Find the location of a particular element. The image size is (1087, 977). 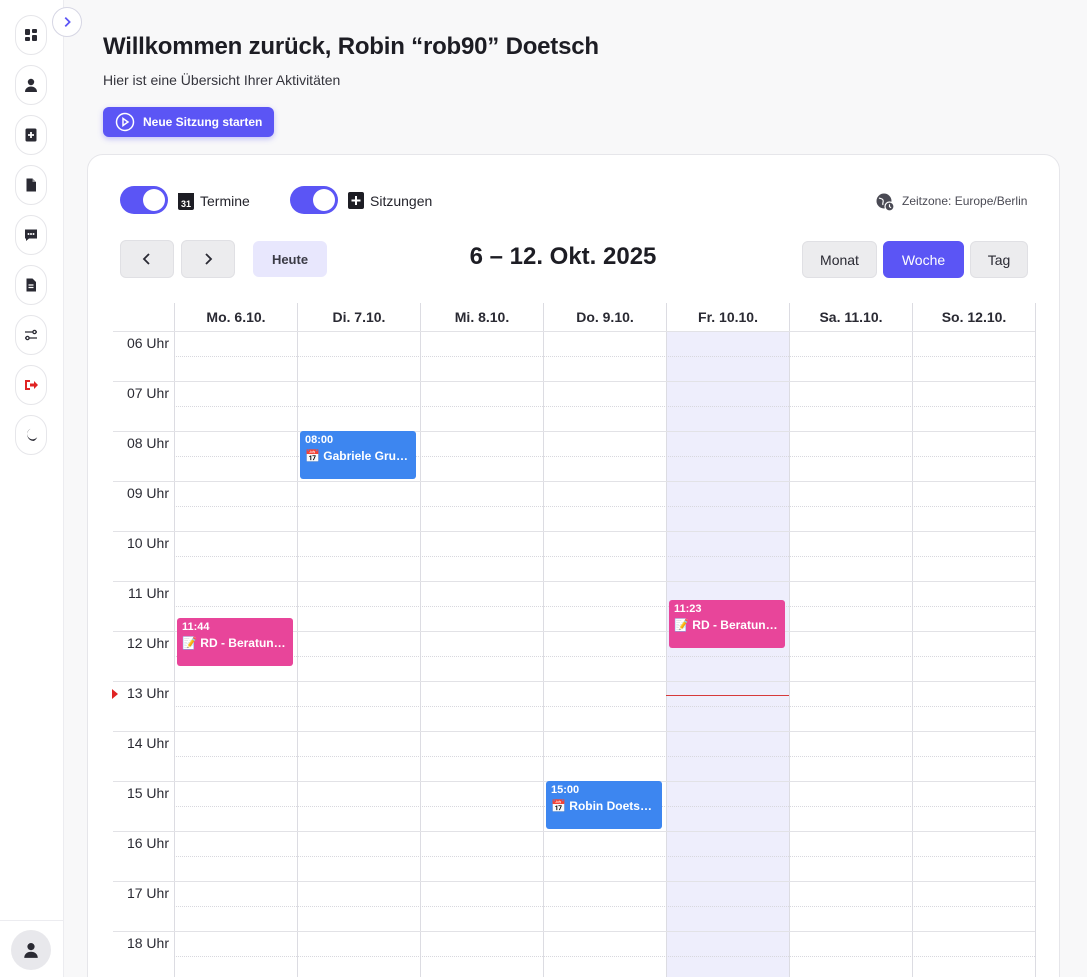

document-icon is located at coordinates (31, 185).